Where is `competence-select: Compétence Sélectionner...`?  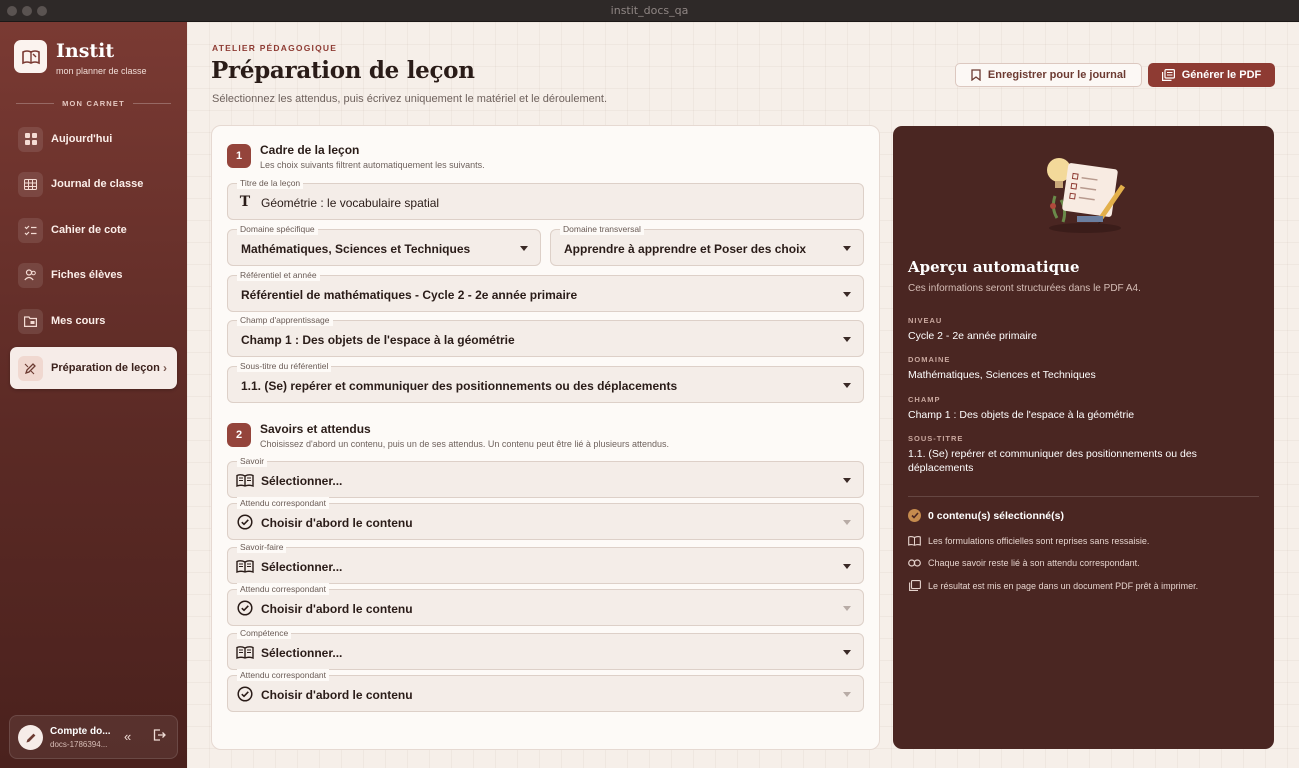
competence-select: Compétence Sélectionner... is located at coordinates (545, 648).